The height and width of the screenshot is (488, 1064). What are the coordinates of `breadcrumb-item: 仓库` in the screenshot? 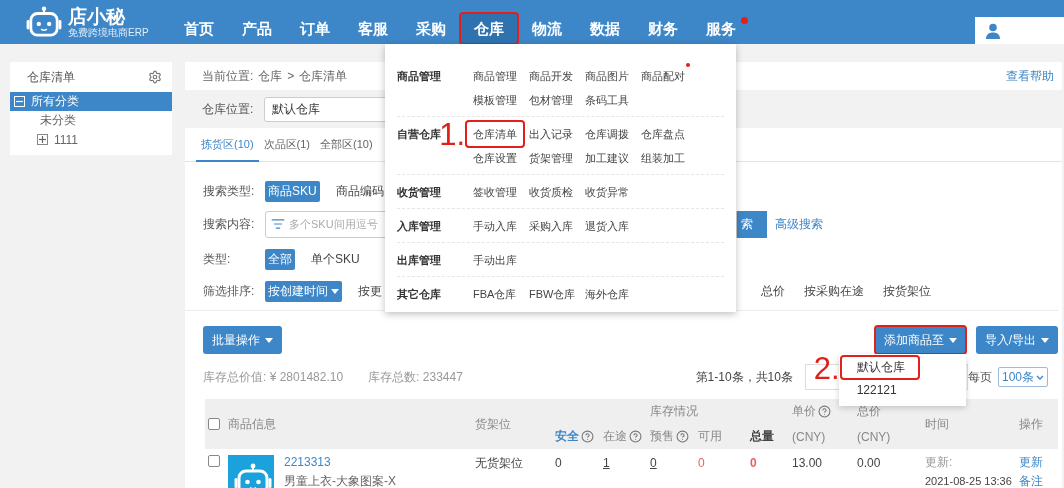 It's located at (270, 76).